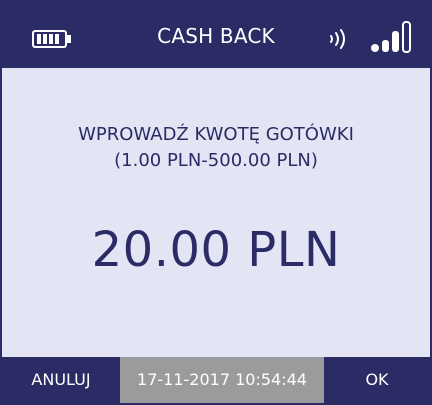 The height and width of the screenshot is (405, 432). What do you see at coordinates (61, 380) in the screenshot?
I see `cancel-button: ANULUJ` at bounding box center [61, 380].